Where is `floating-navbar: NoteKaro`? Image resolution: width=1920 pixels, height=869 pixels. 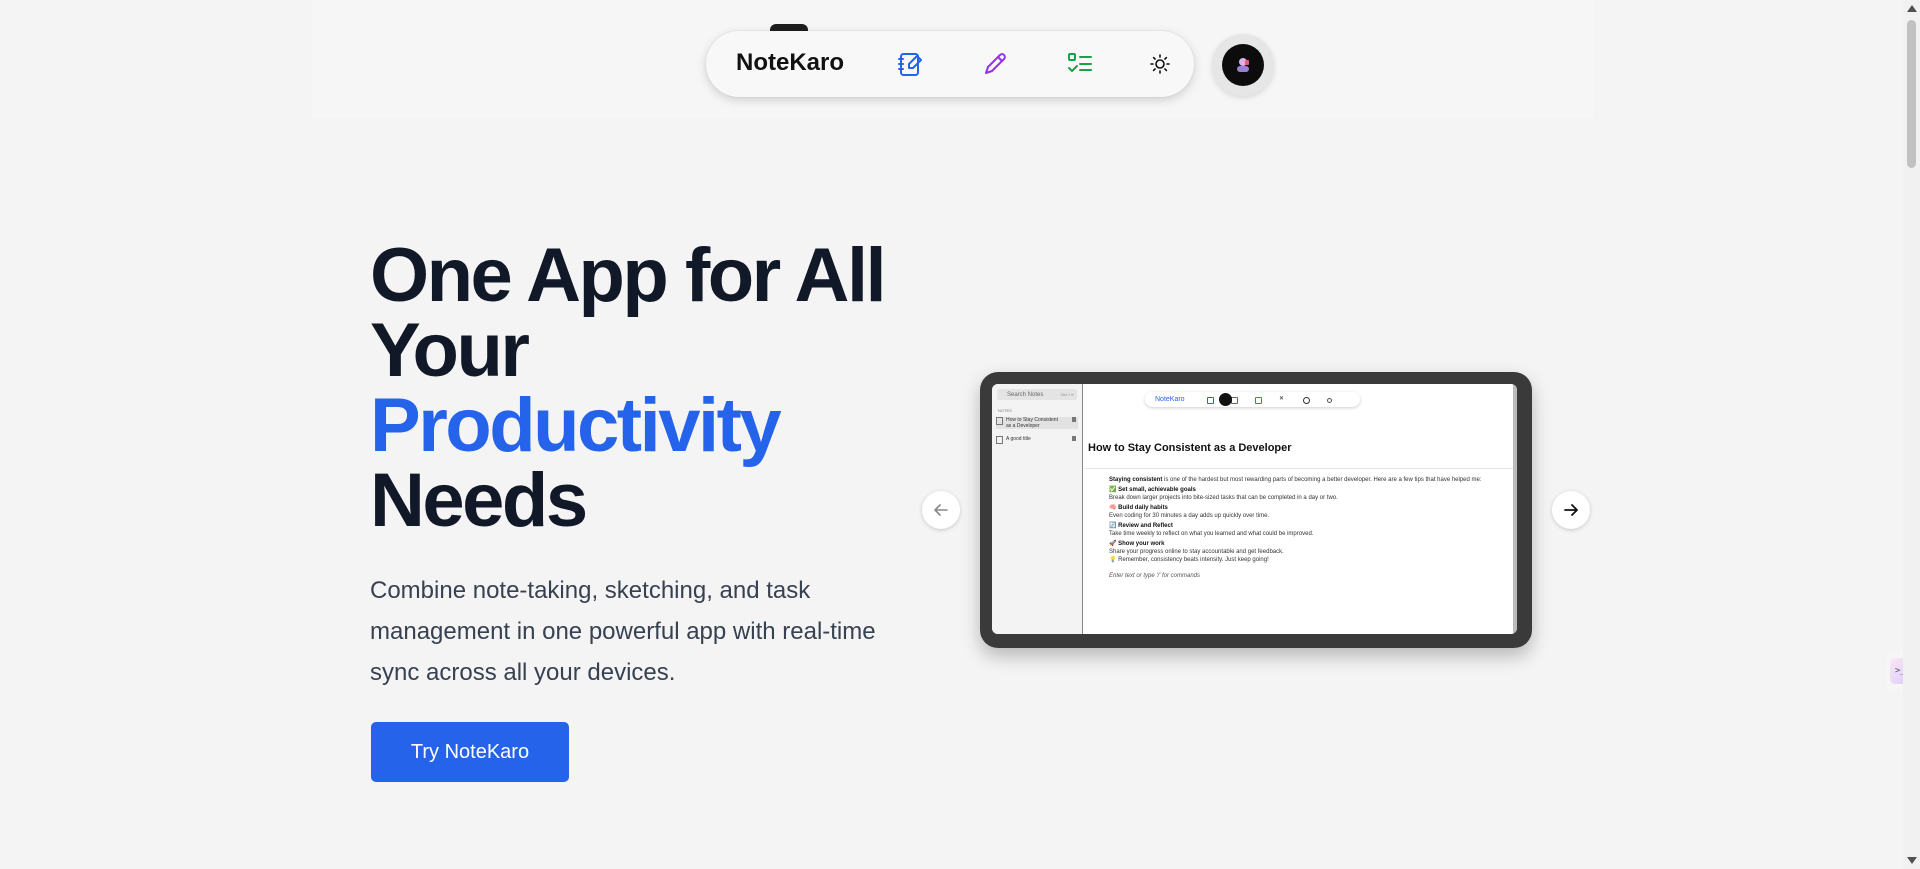 floating-navbar: NoteKaro is located at coordinates (950, 64).